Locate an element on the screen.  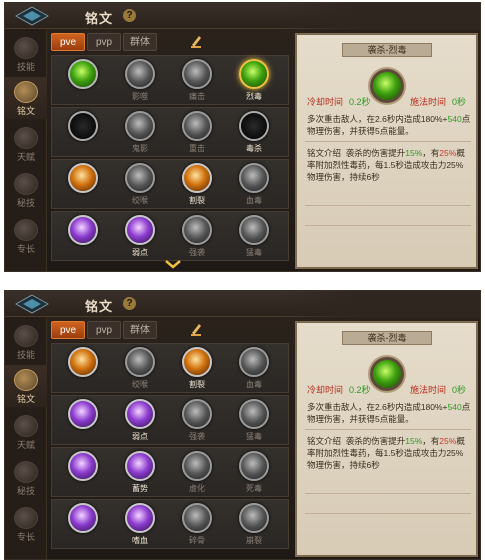
skill-slot: 死毒 is located at coordinates (254, 474).